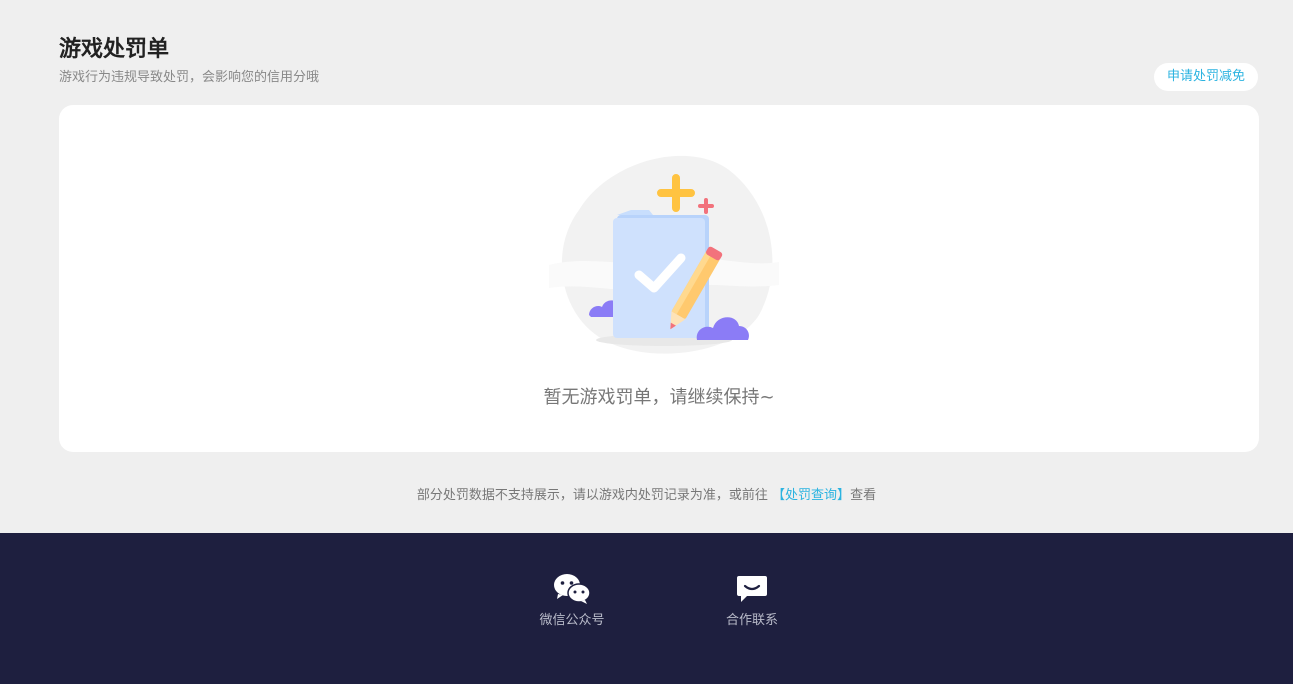 The width and height of the screenshot is (1293, 684). Describe the element at coordinates (114, 49) in the screenshot. I see `page-title: 游戏处罚单` at that location.